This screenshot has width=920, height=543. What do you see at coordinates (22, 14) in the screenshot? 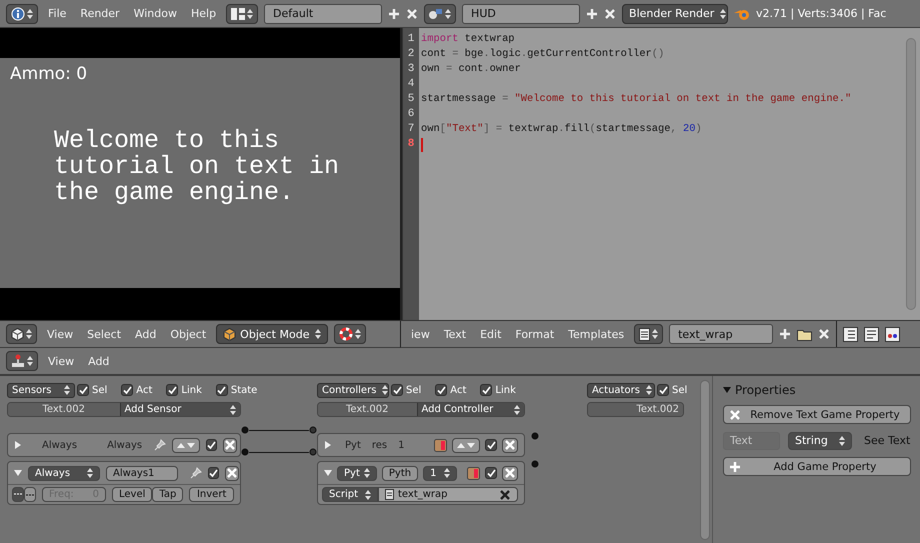
I see `info-editor-button` at bounding box center [22, 14].